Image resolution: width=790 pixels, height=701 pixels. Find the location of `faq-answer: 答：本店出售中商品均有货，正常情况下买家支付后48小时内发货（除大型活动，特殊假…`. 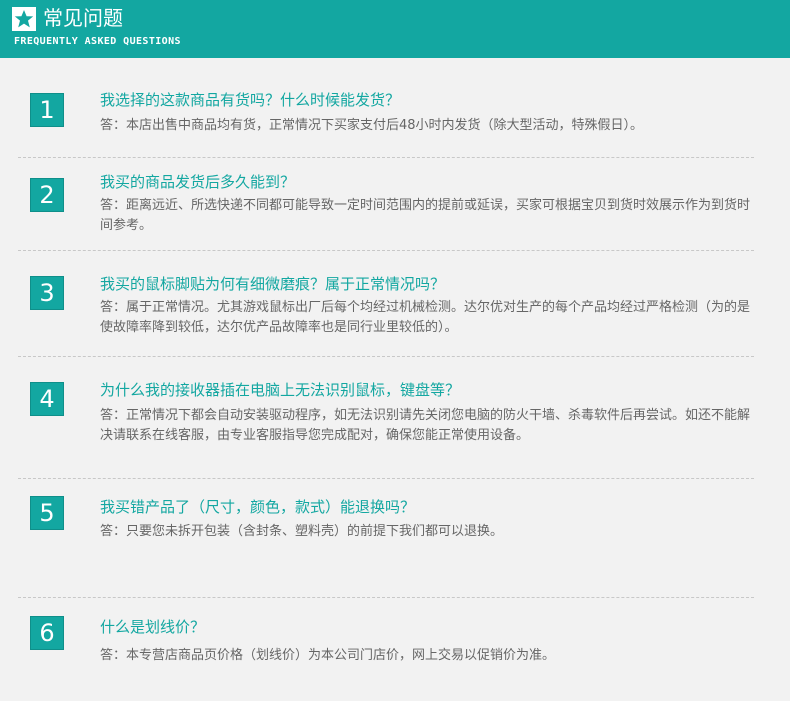

faq-answer: 答：本店出售中商品均有货，正常情况下买家支付后48小时内发货（除大型活动，特殊假… is located at coordinates (372, 125).